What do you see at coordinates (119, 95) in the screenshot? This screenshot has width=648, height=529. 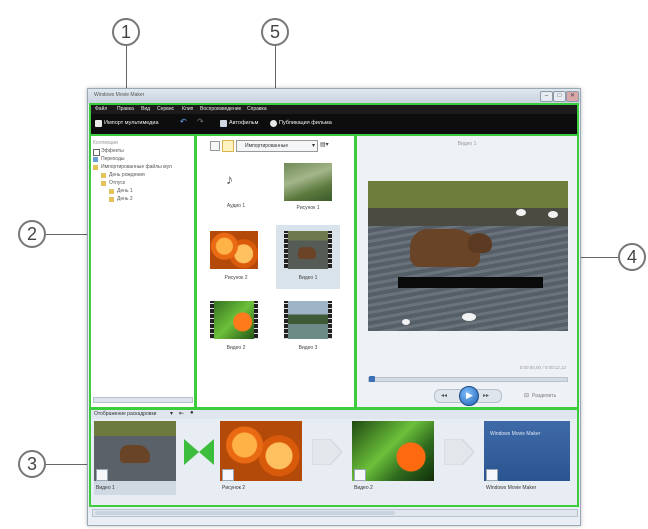 I see `window-title: Windows Movie Maker` at bounding box center [119, 95].